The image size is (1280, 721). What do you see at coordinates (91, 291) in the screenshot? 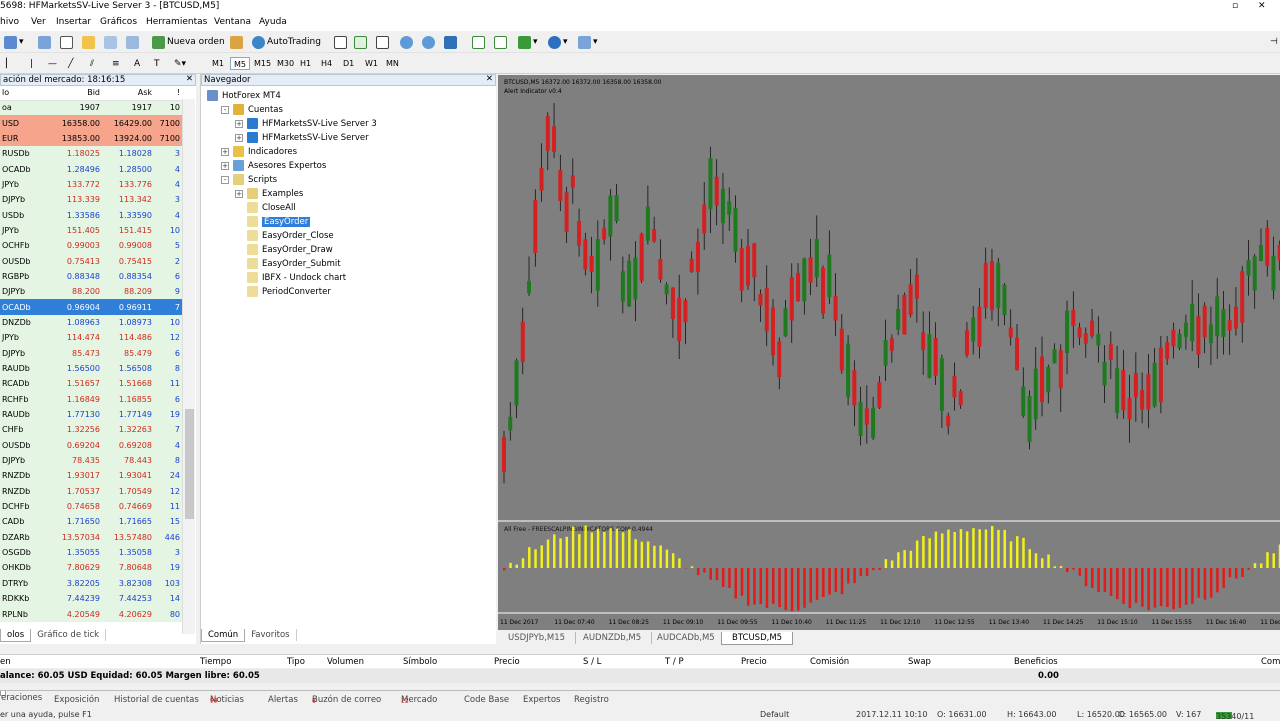
I see `table-row: DJPYb88.20088.2099` at bounding box center [91, 291].